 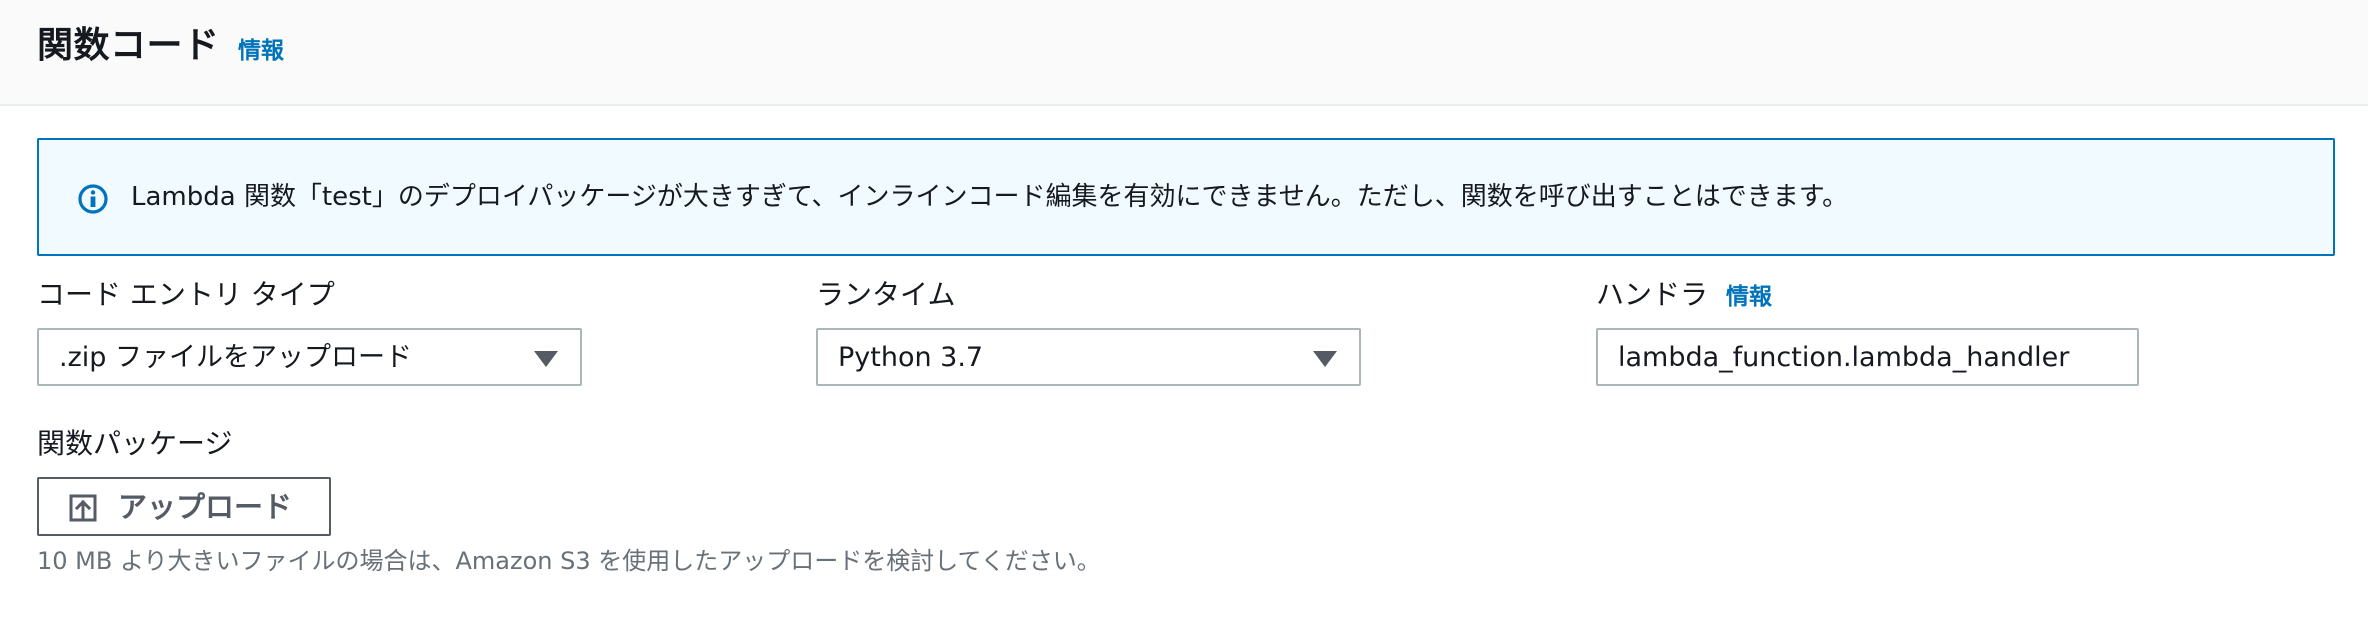 What do you see at coordinates (1867, 357) in the screenshot?
I see `handler-input` at bounding box center [1867, 357].